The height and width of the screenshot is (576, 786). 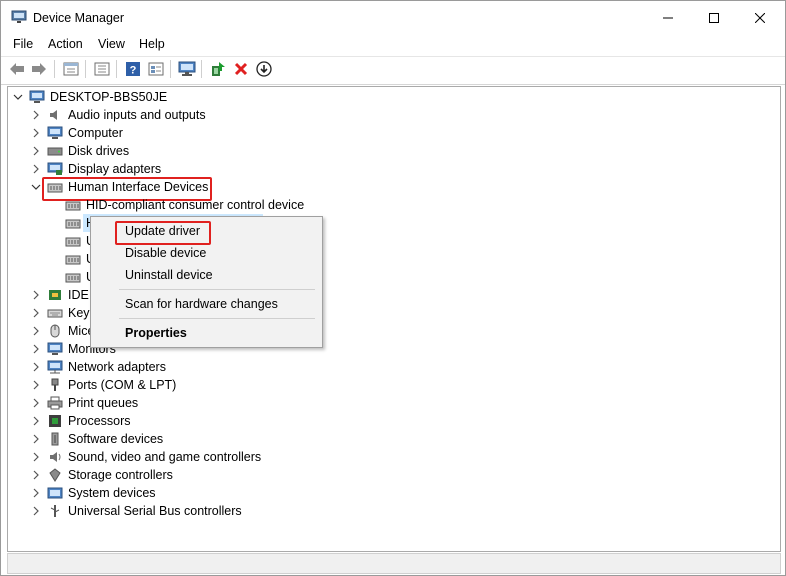 I want to click on tree-item-storage-controllers: Storage controllers, so click(x=101, y=475).